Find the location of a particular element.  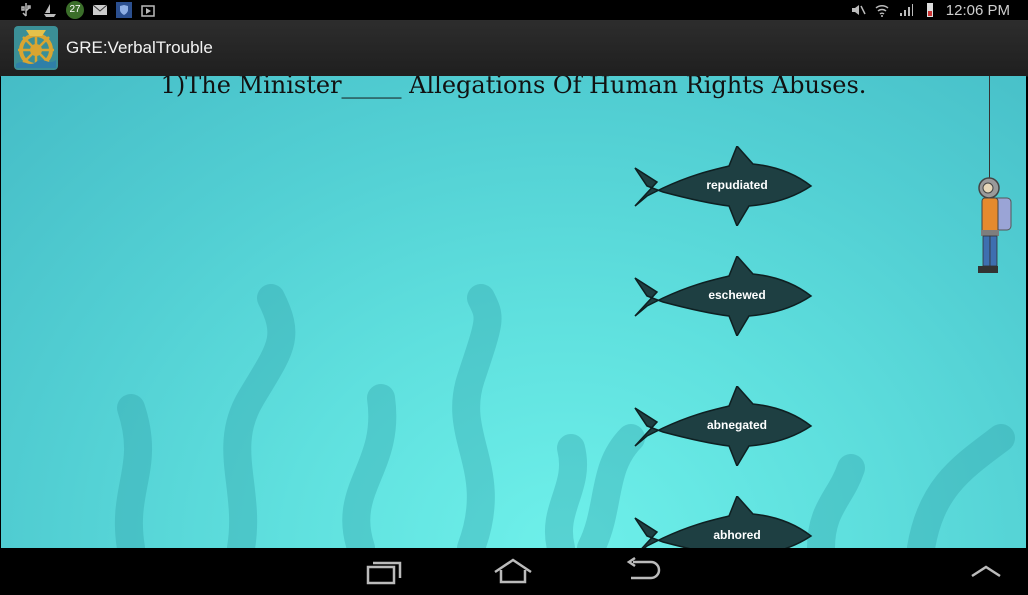

answer-fish-3: abnegated is located at coordinates (723, 426).